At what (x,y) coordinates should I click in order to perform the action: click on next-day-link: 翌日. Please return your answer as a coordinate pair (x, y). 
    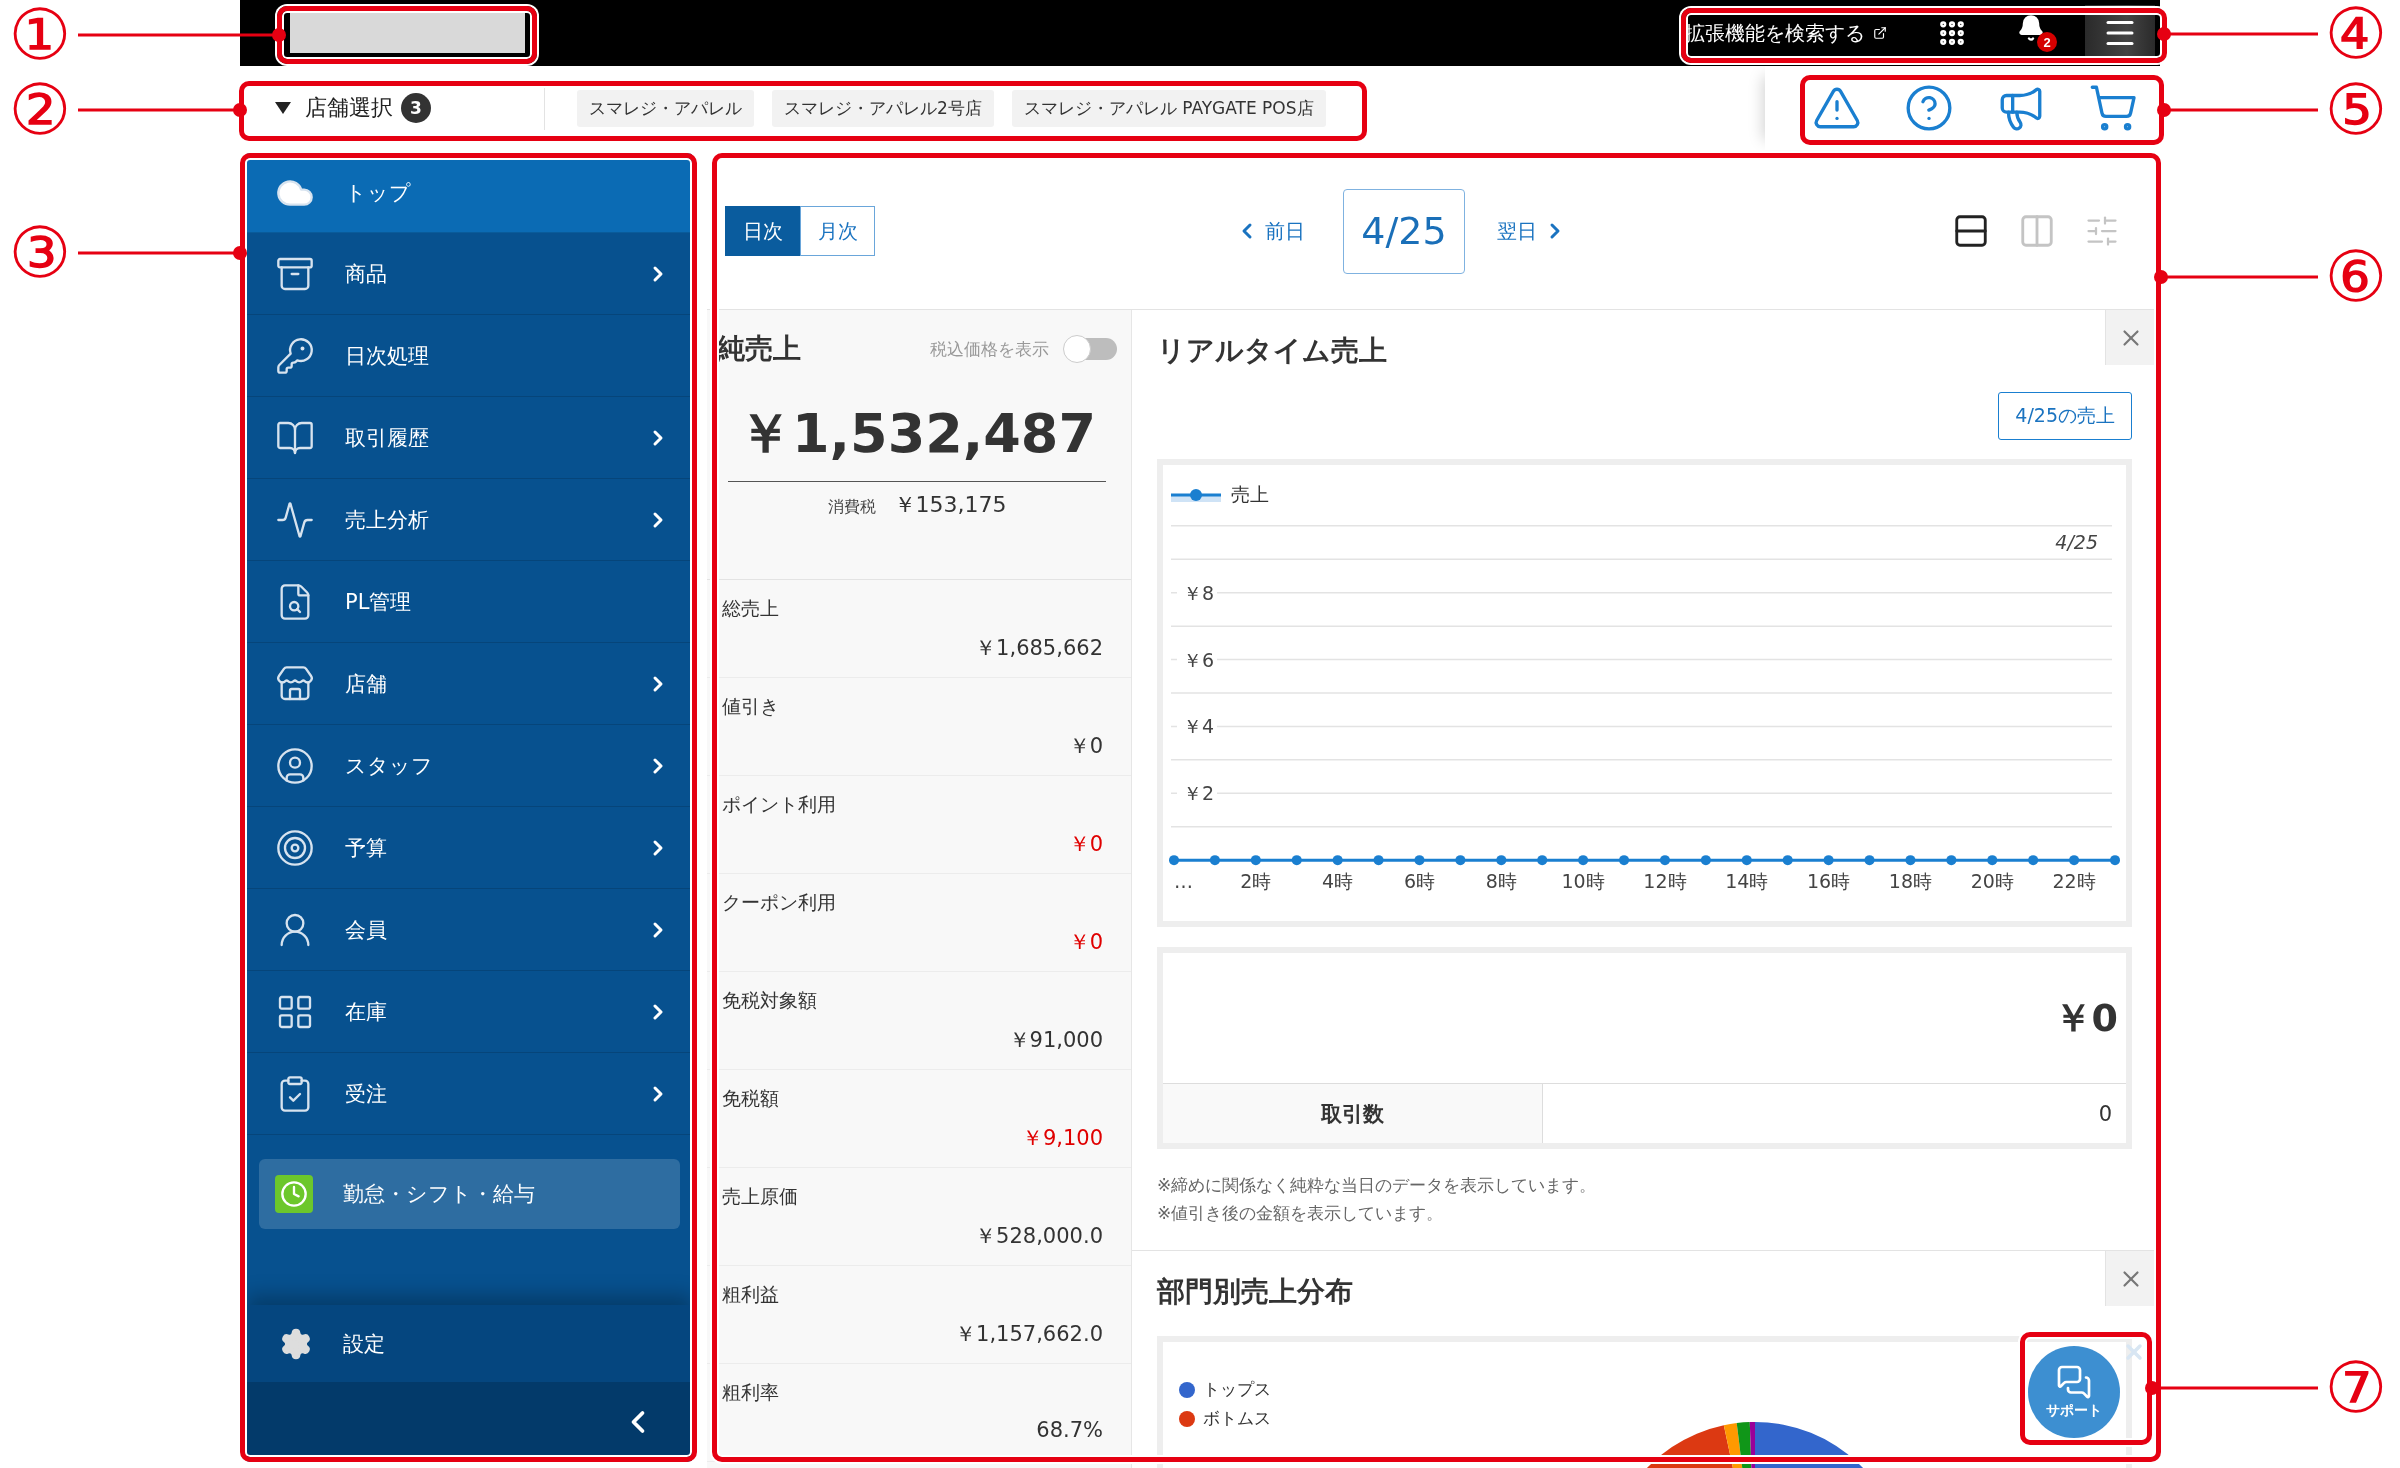
    Looking at the image, I should click on (1532, 231).